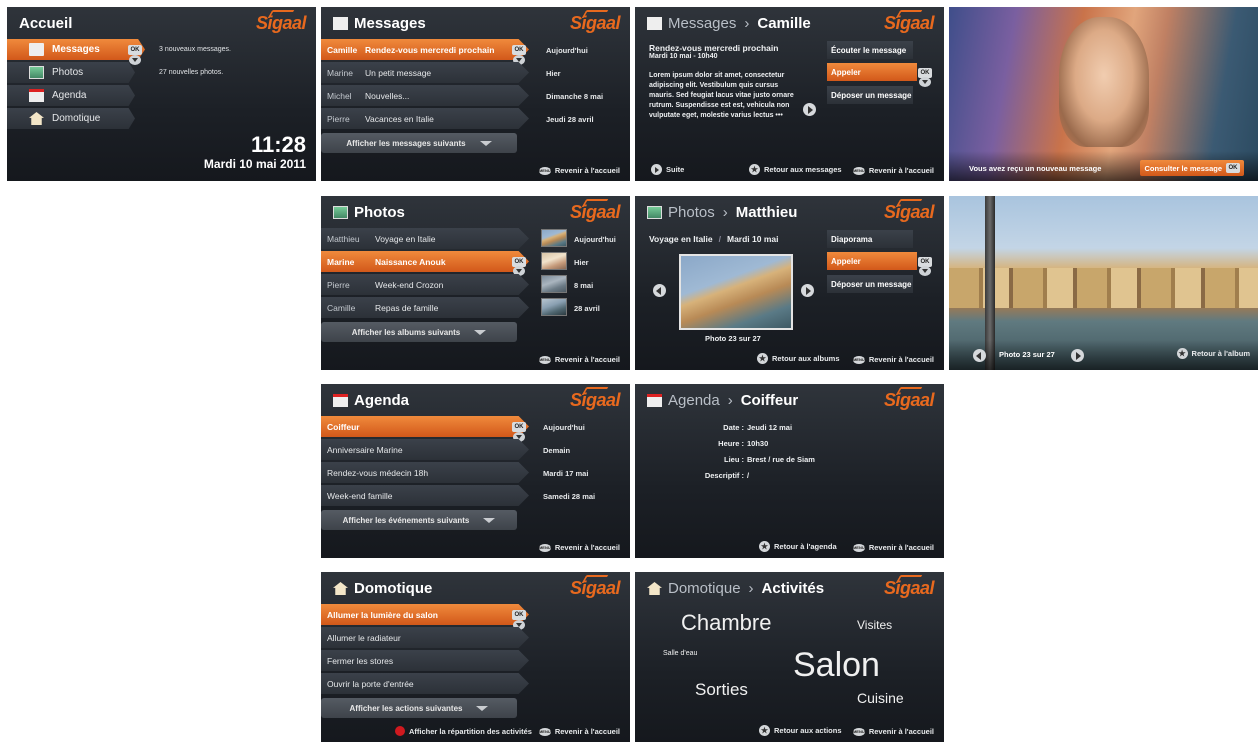 The image size is (1258, 744). Describe the element at coordinates (71, 72) in the screenshot. I see `menu-item-photos: Photos` at that location.